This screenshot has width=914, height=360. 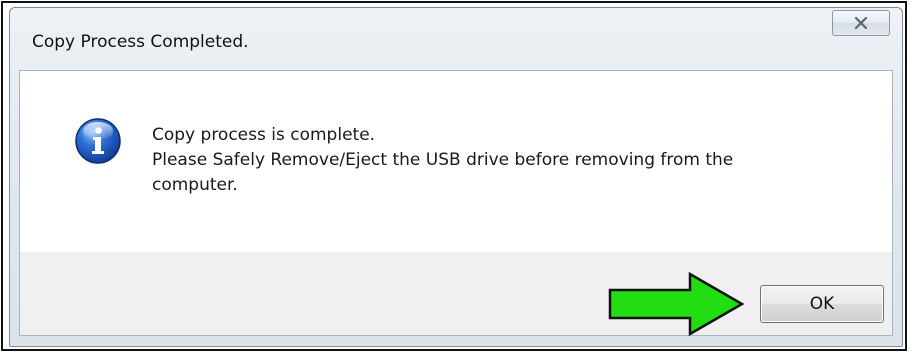 I want to click on close-icon, so click(x=861, y=23).